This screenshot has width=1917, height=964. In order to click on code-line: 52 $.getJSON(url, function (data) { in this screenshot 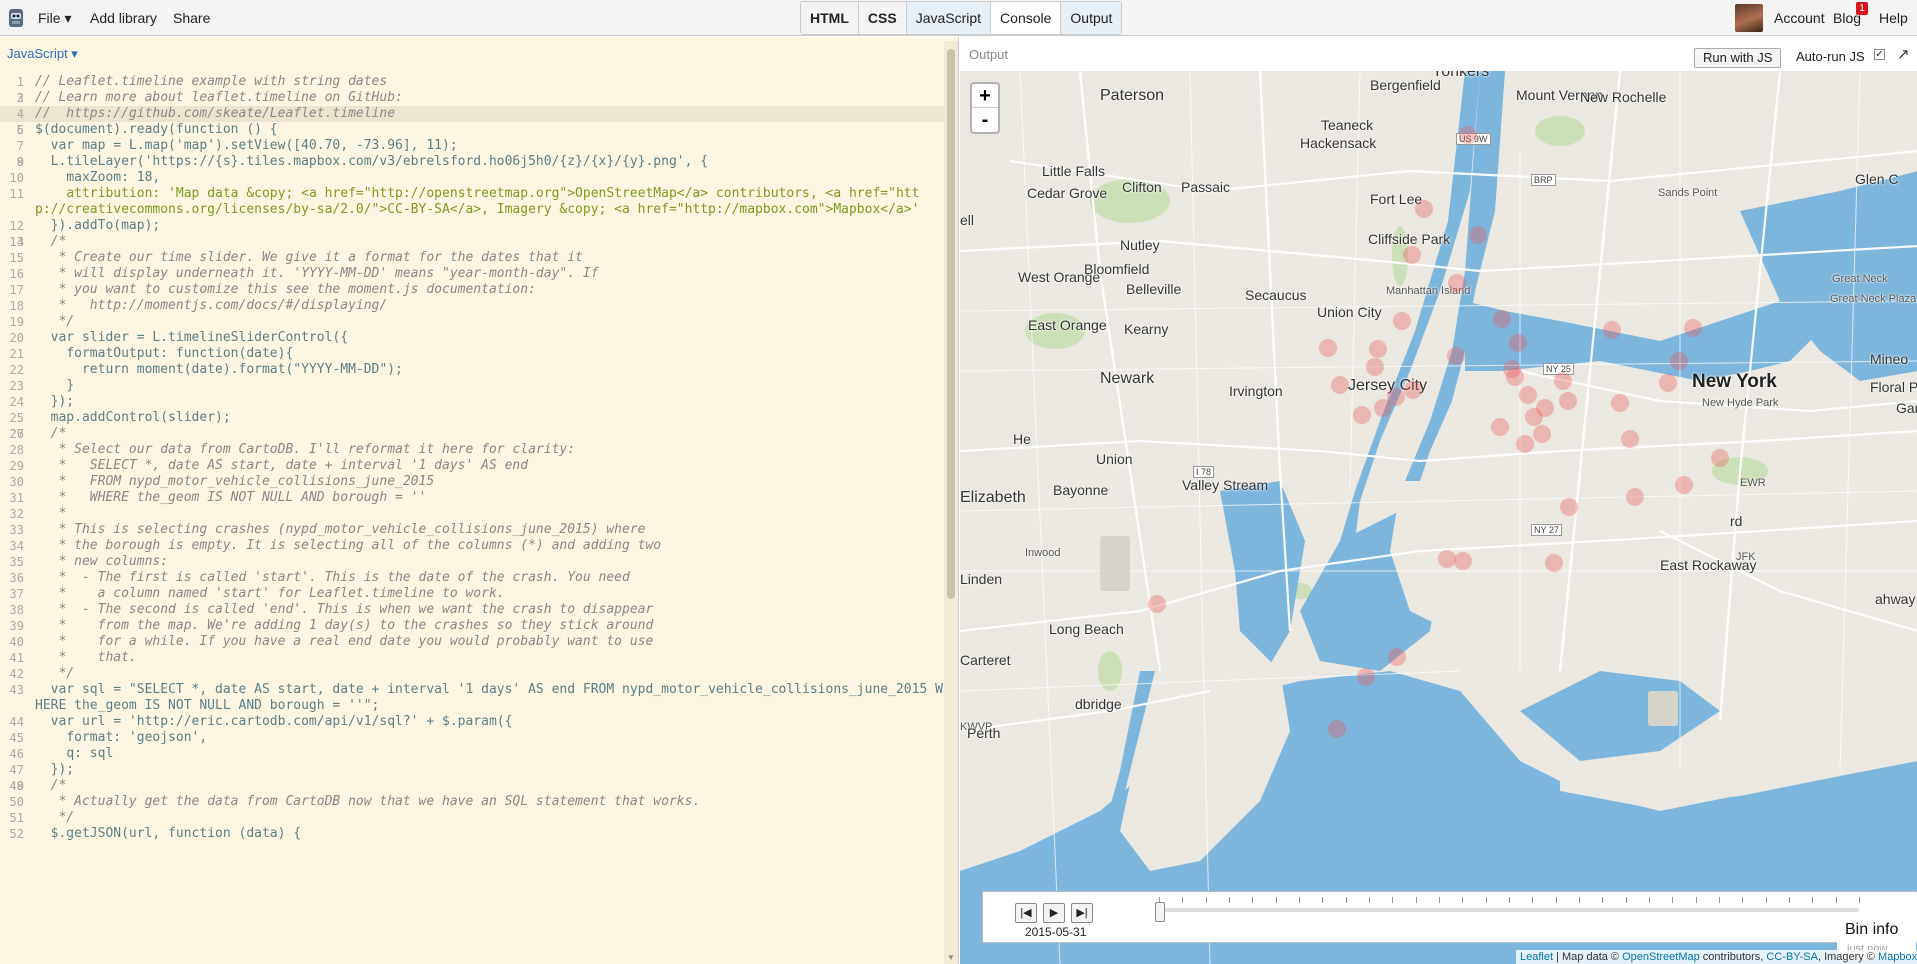, I will do `click(472, 834)`.